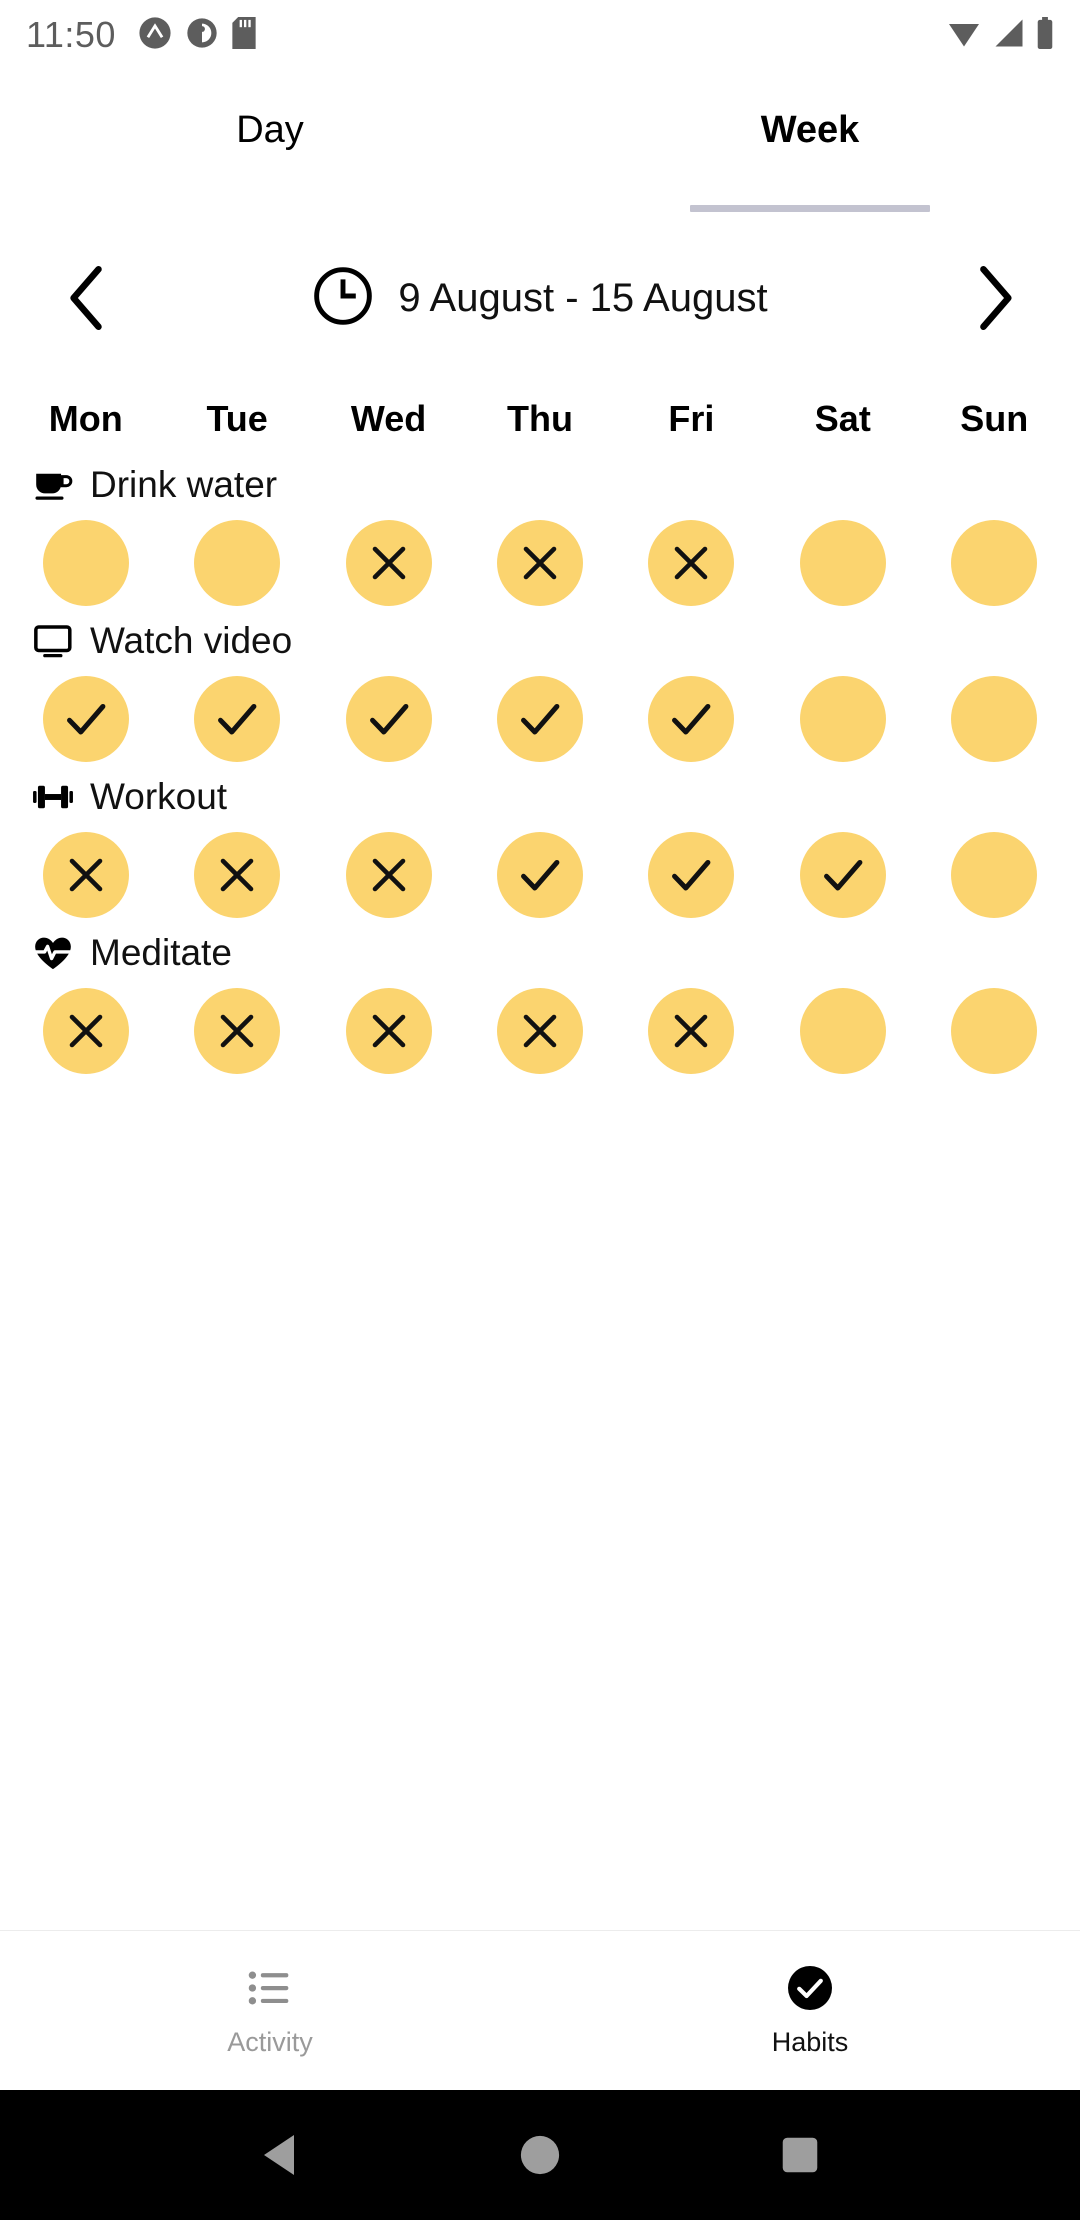 This screenshot has width=1080, height=2220. I want to click on bottom-navigation: Activity Habits, so click(540, 2010).